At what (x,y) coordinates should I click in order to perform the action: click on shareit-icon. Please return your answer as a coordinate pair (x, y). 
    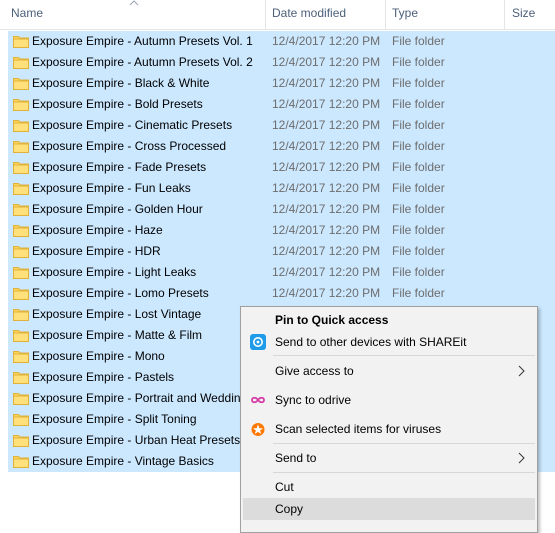
    Looking at the image, I should click on (258, 342).